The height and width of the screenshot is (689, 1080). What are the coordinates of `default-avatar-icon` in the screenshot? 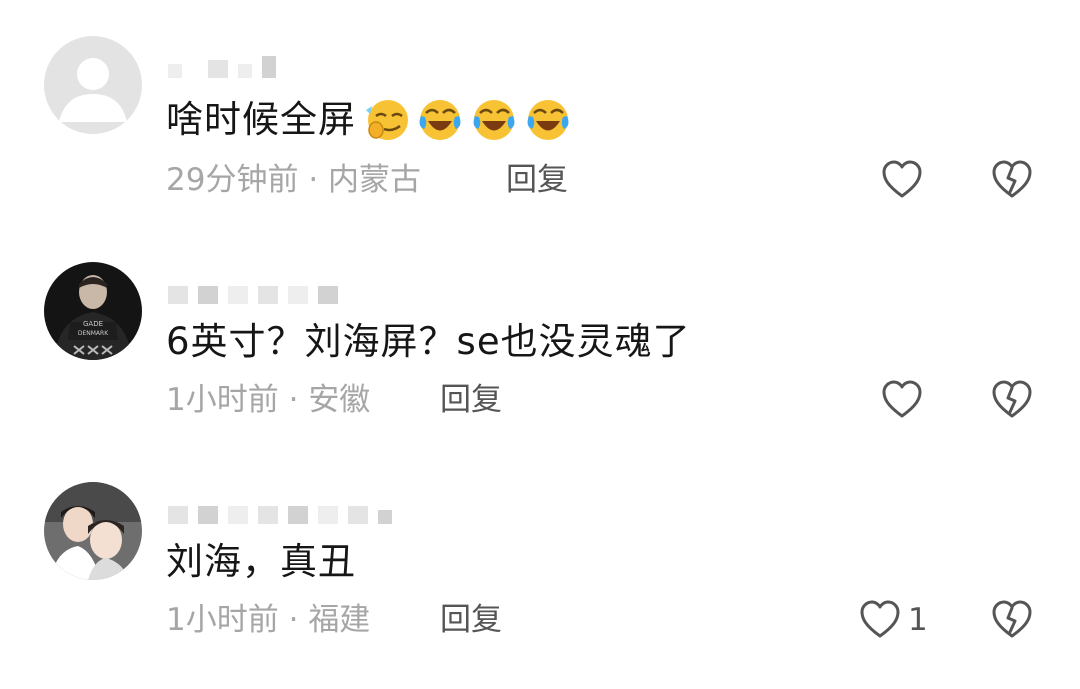 It's located at (93, 85).